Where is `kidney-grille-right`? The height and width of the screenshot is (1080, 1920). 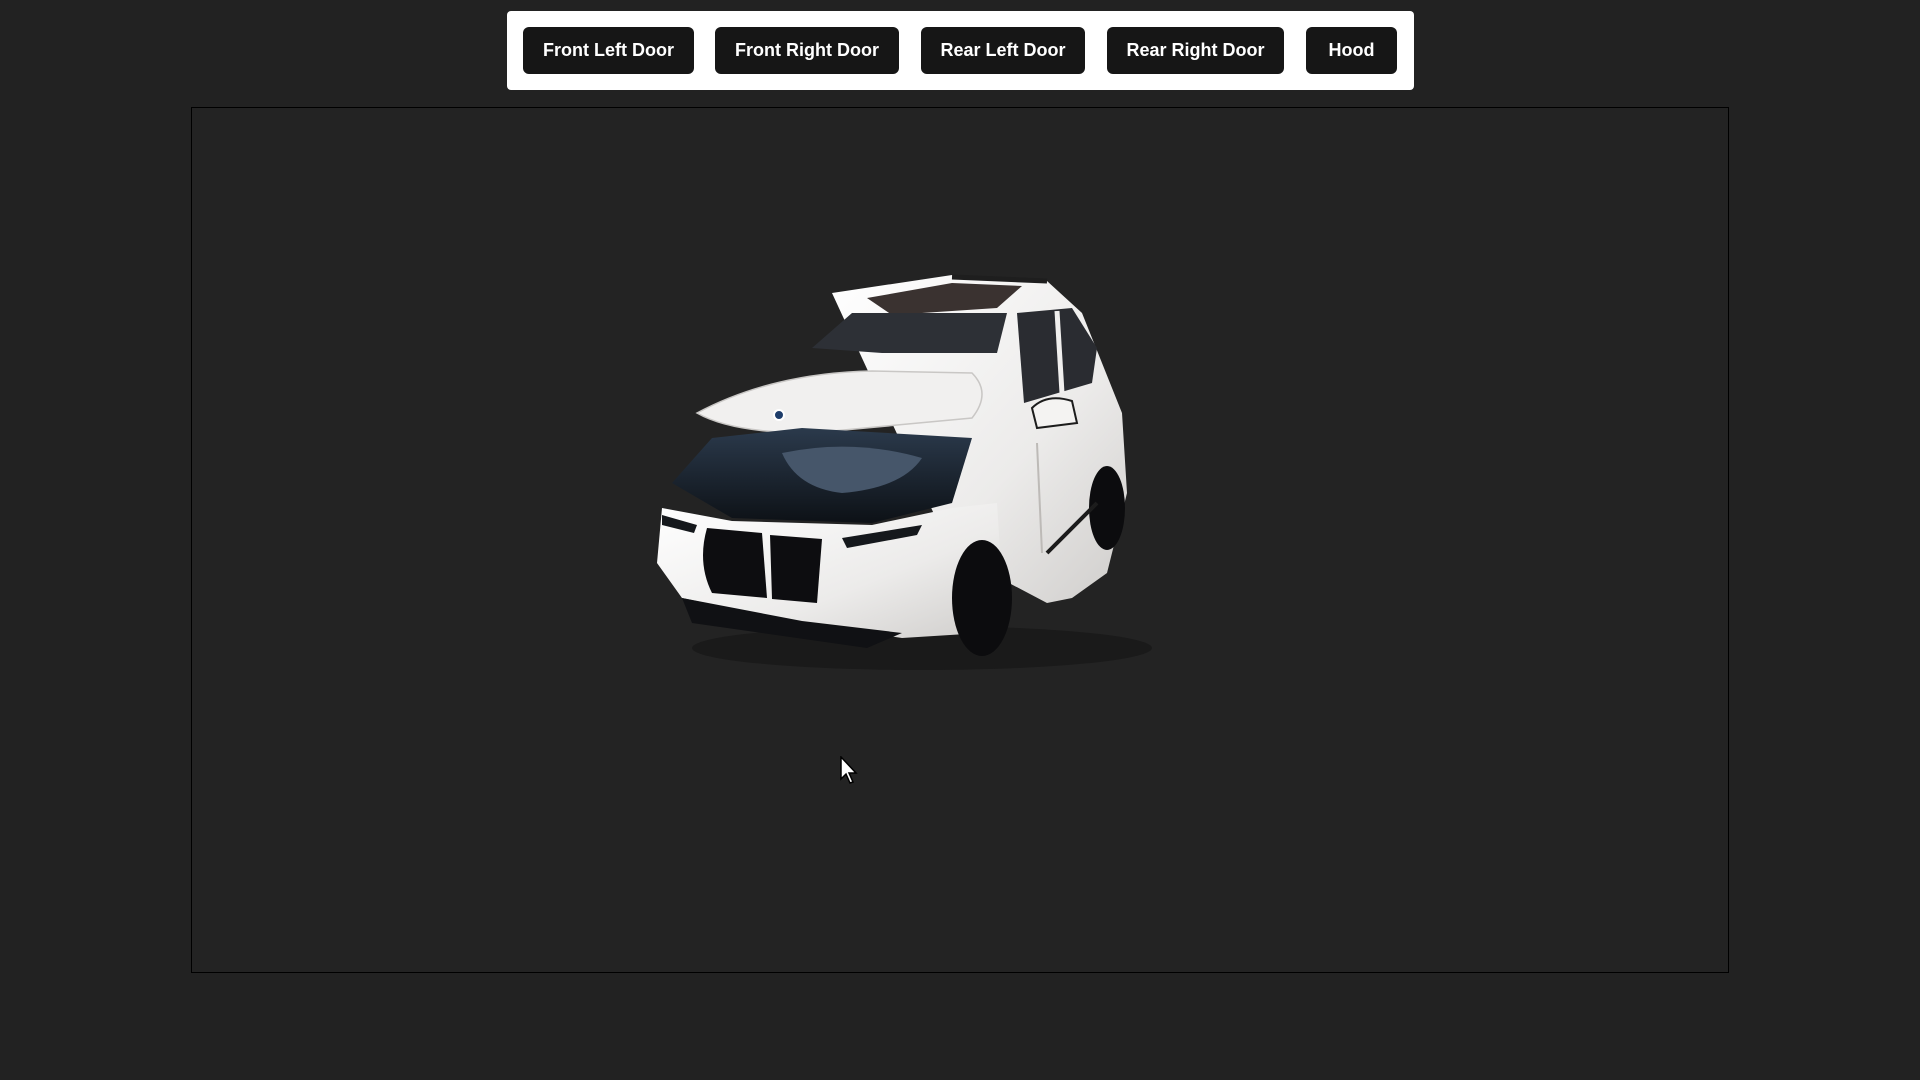 kidney-grille-right is located at coordinates (796, 569).